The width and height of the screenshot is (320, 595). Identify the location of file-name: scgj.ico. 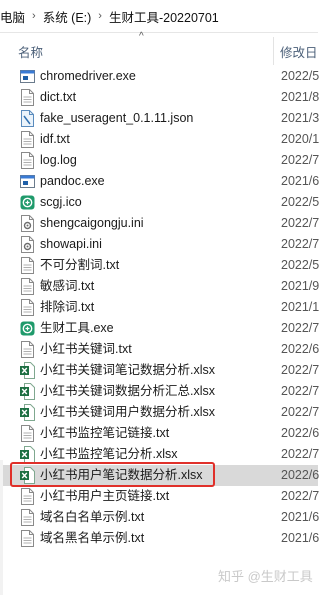
(61, 202).